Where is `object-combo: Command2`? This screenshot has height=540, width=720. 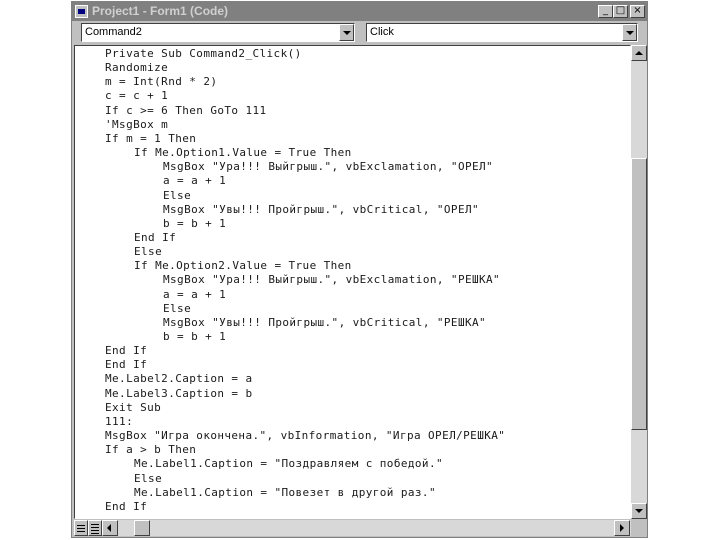
object-combo: Command2 is located at coordinates (218, 32).